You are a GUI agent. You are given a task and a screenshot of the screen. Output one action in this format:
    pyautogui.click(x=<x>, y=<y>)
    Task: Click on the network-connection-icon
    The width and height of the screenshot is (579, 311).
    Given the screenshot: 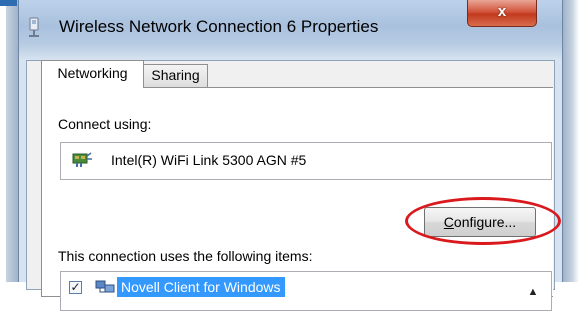 What is the action you would take?
    pyautogui.click(x=34, y=27)
    